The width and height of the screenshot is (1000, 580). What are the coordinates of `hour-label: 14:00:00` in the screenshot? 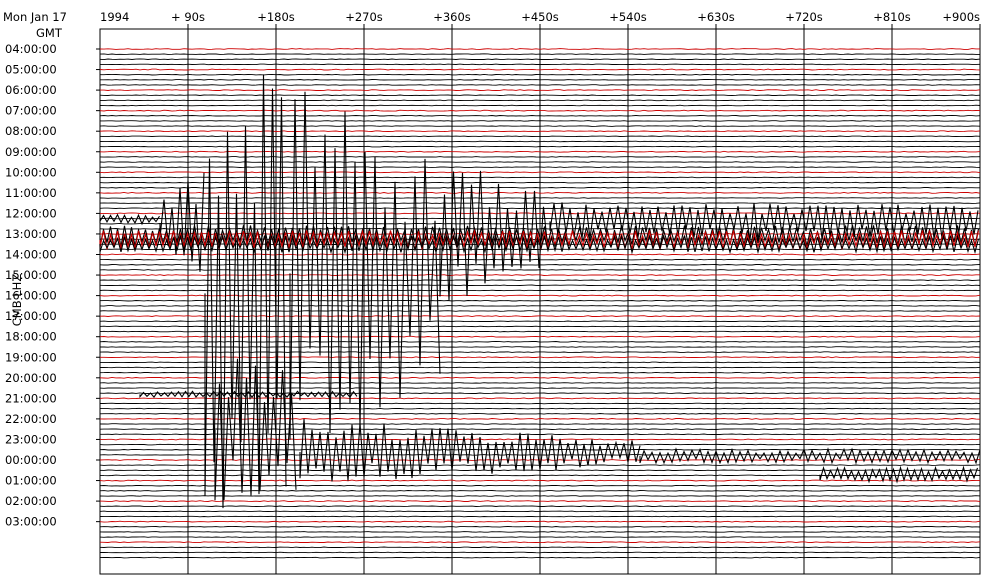 It's located at (31, 255).